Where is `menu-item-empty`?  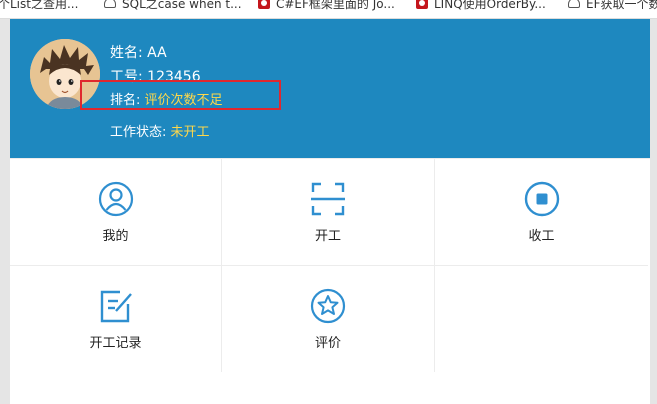 menu-item-empty is located at coordinates (541, 319).